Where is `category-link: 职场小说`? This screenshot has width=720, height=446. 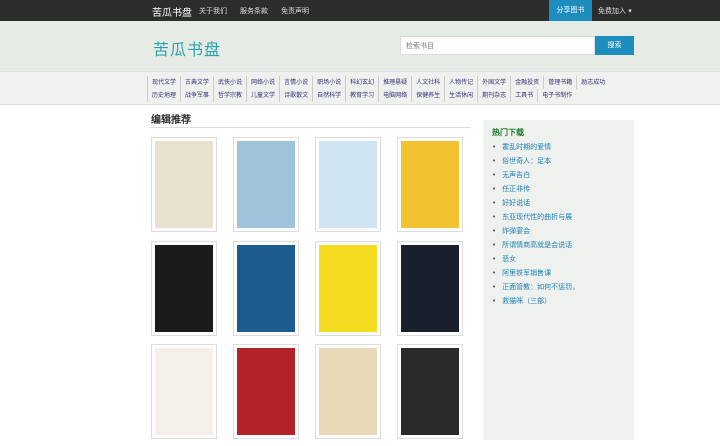
category-link: 职场小说 is located at coordinates (328, 82).